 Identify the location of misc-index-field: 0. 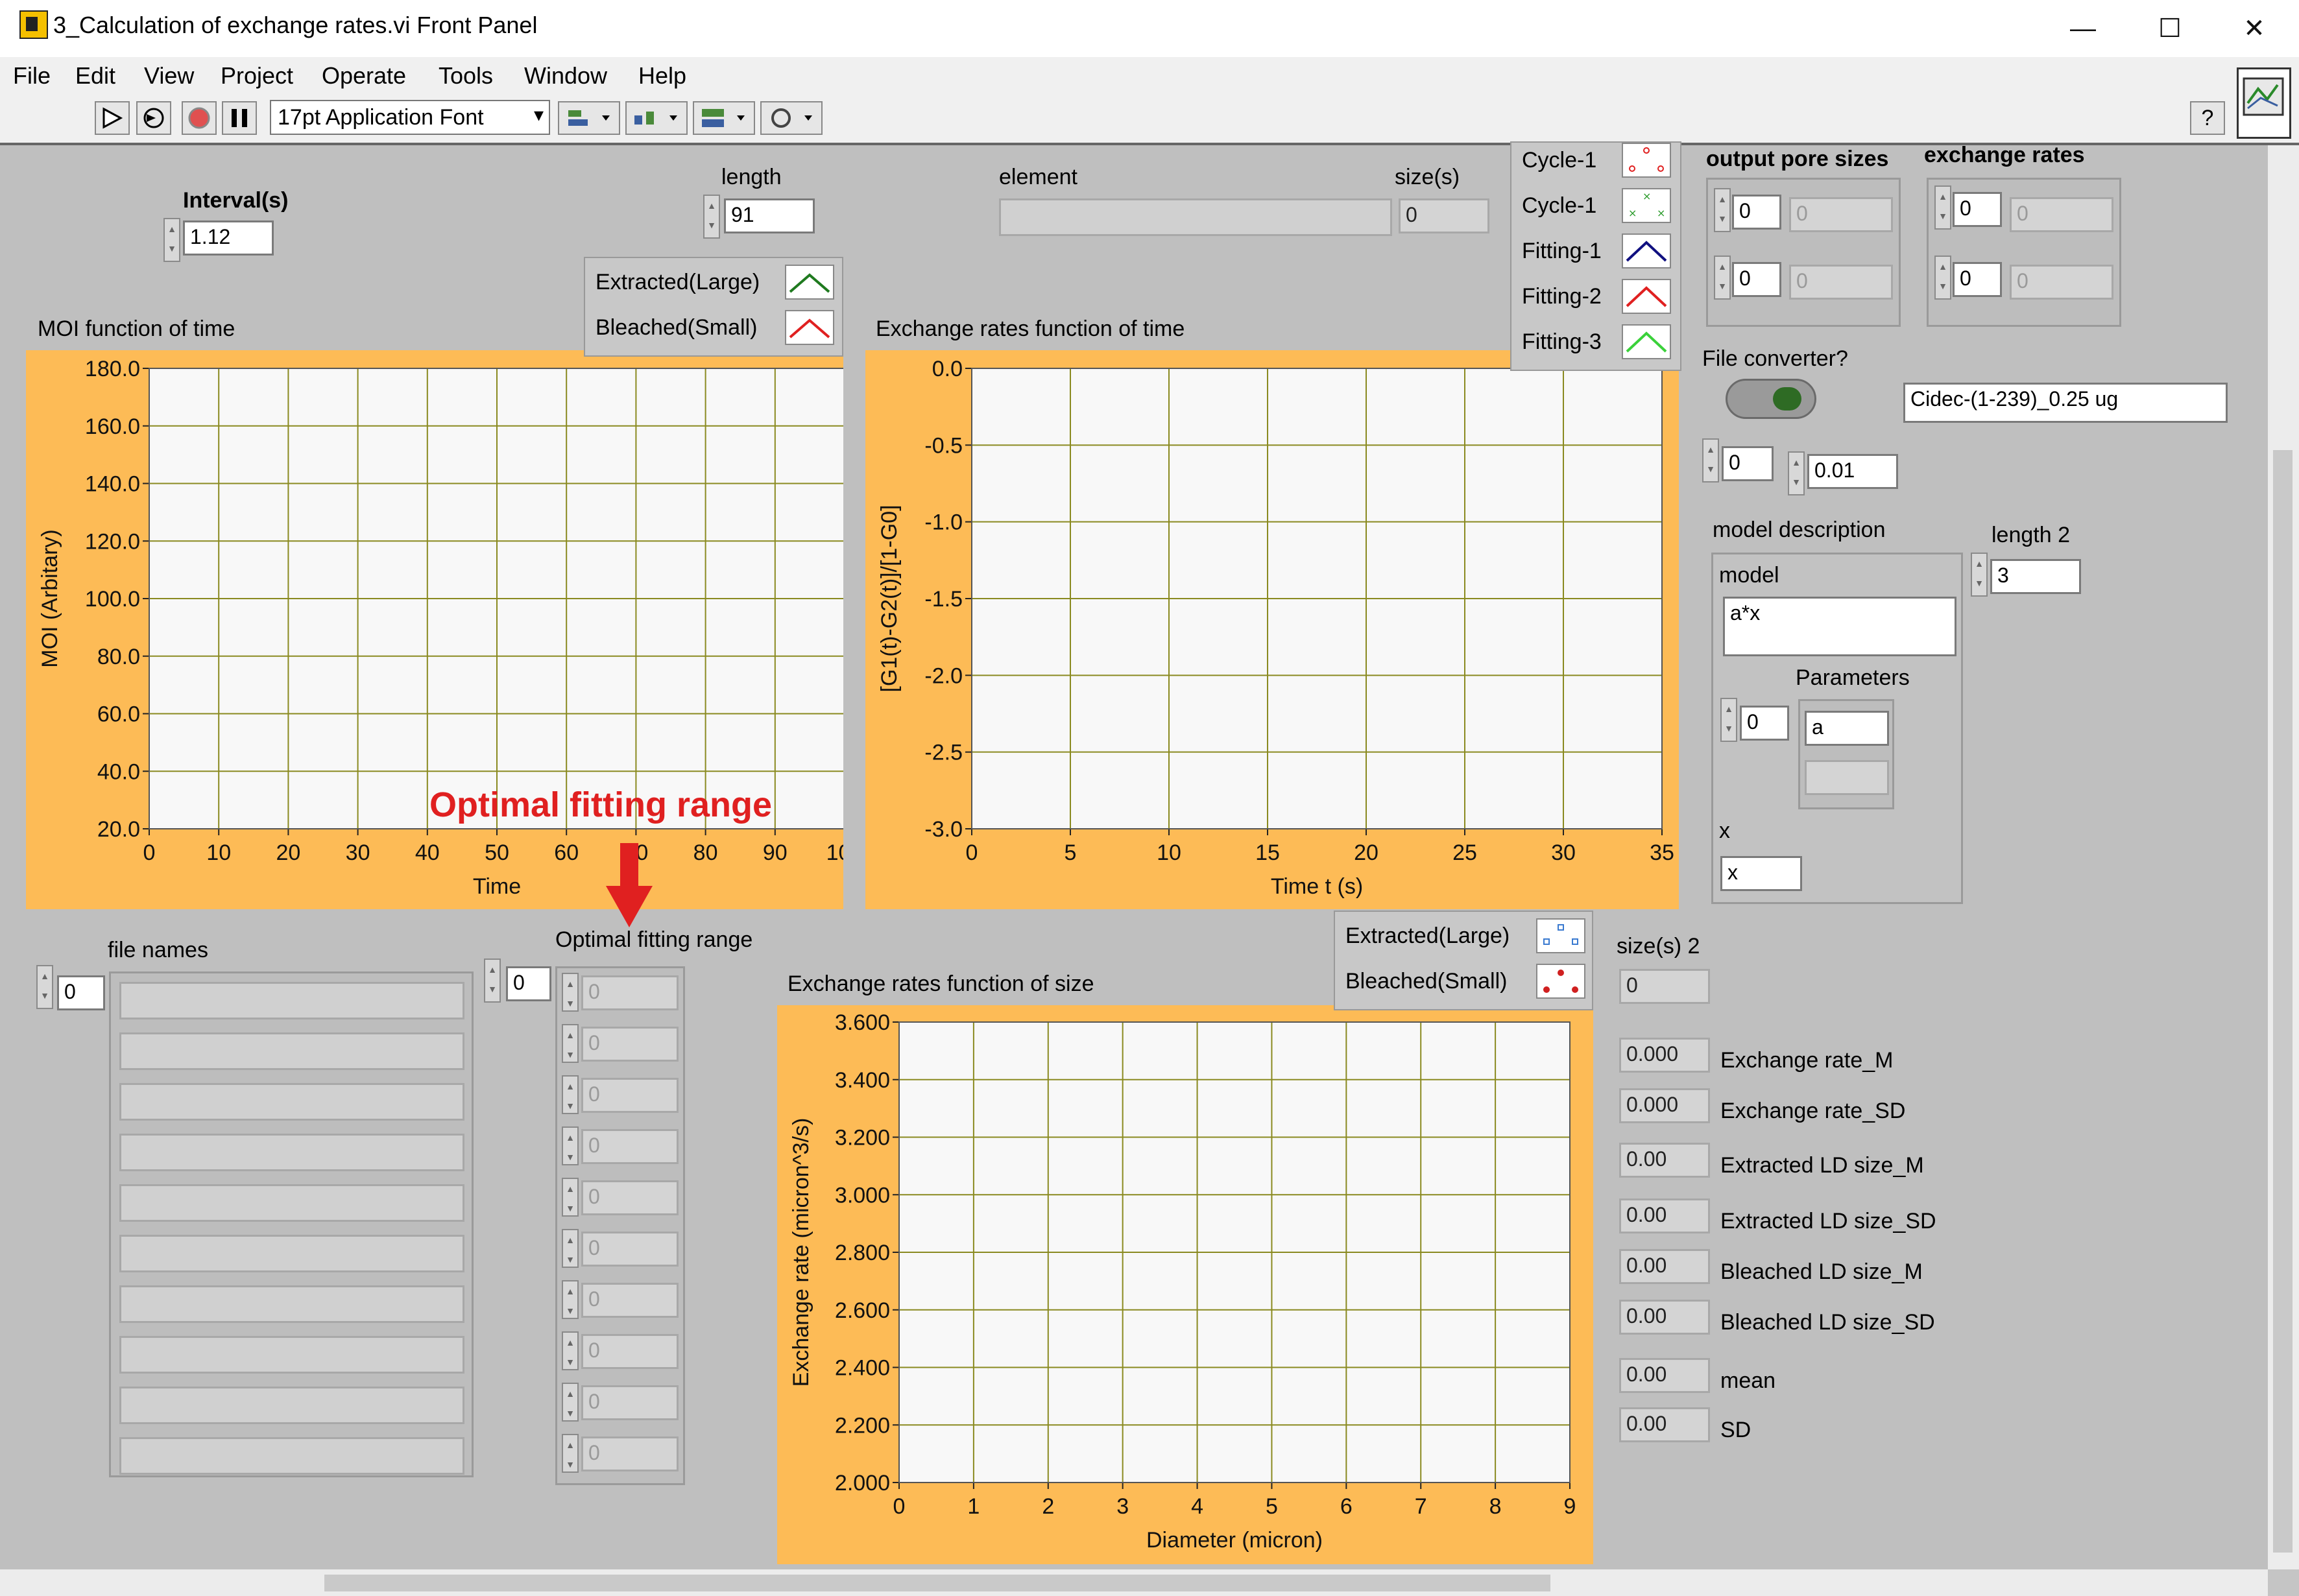
(1748, 463).